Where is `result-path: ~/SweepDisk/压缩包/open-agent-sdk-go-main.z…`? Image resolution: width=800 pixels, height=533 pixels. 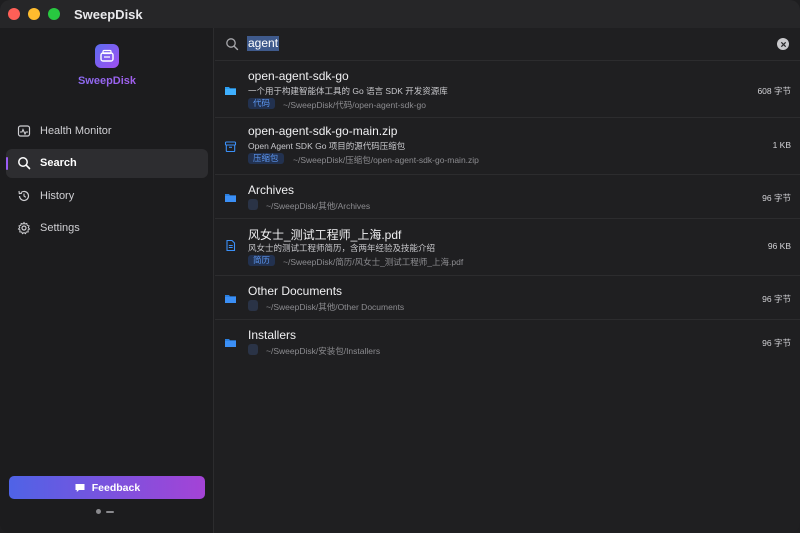
result-path: ~/SweepDisk/压缩包/open-agent-sdk-go-main.z… is located at coordinates (386, 160).